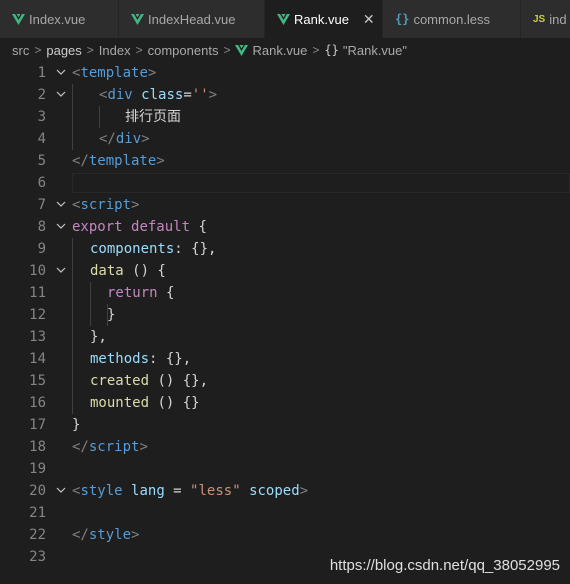  Describe the element at coordinates (37, 535) in the screenshot. I see `line-number: 22` at that location.